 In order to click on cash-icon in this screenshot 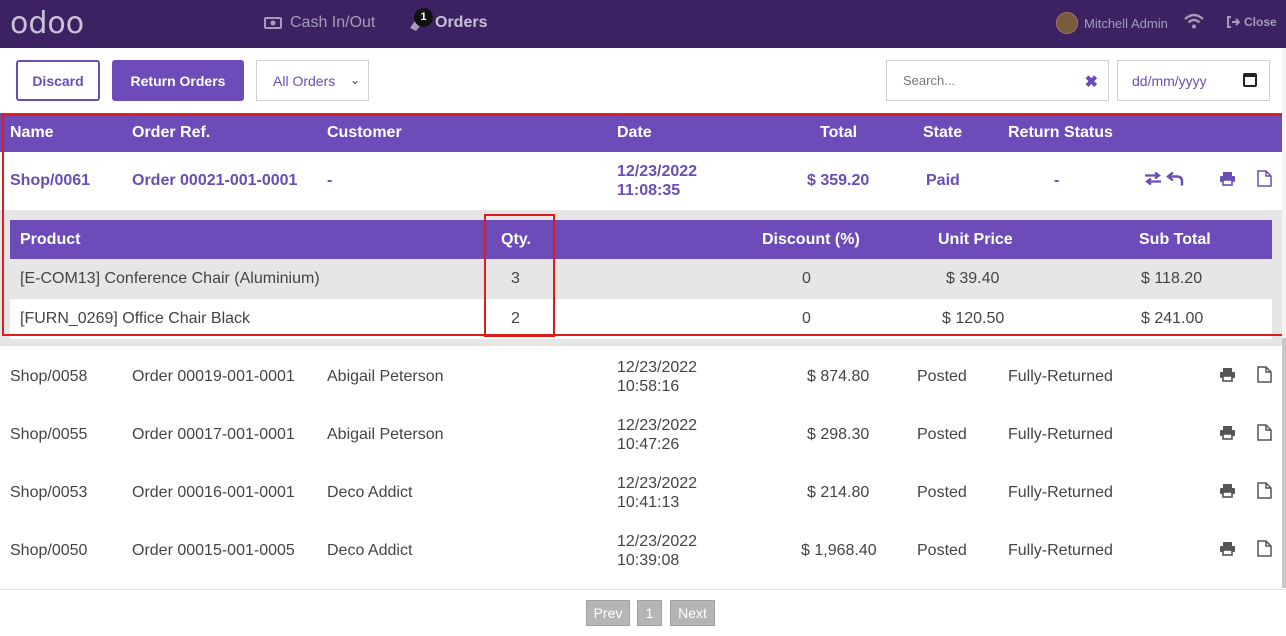, I will do `click(273, 23)`.